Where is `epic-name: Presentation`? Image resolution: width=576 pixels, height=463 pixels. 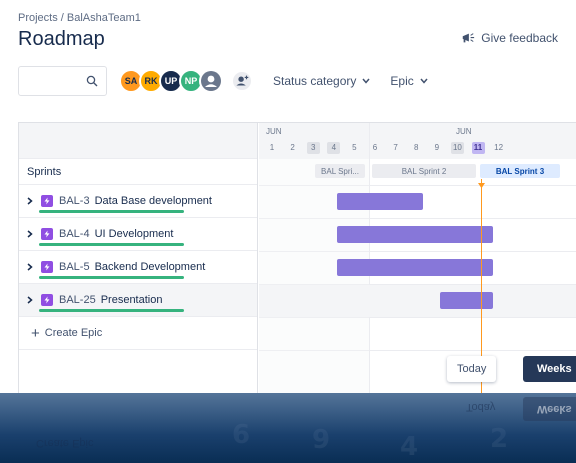
epic-name: Presentation is located at coordinates (132, 300).